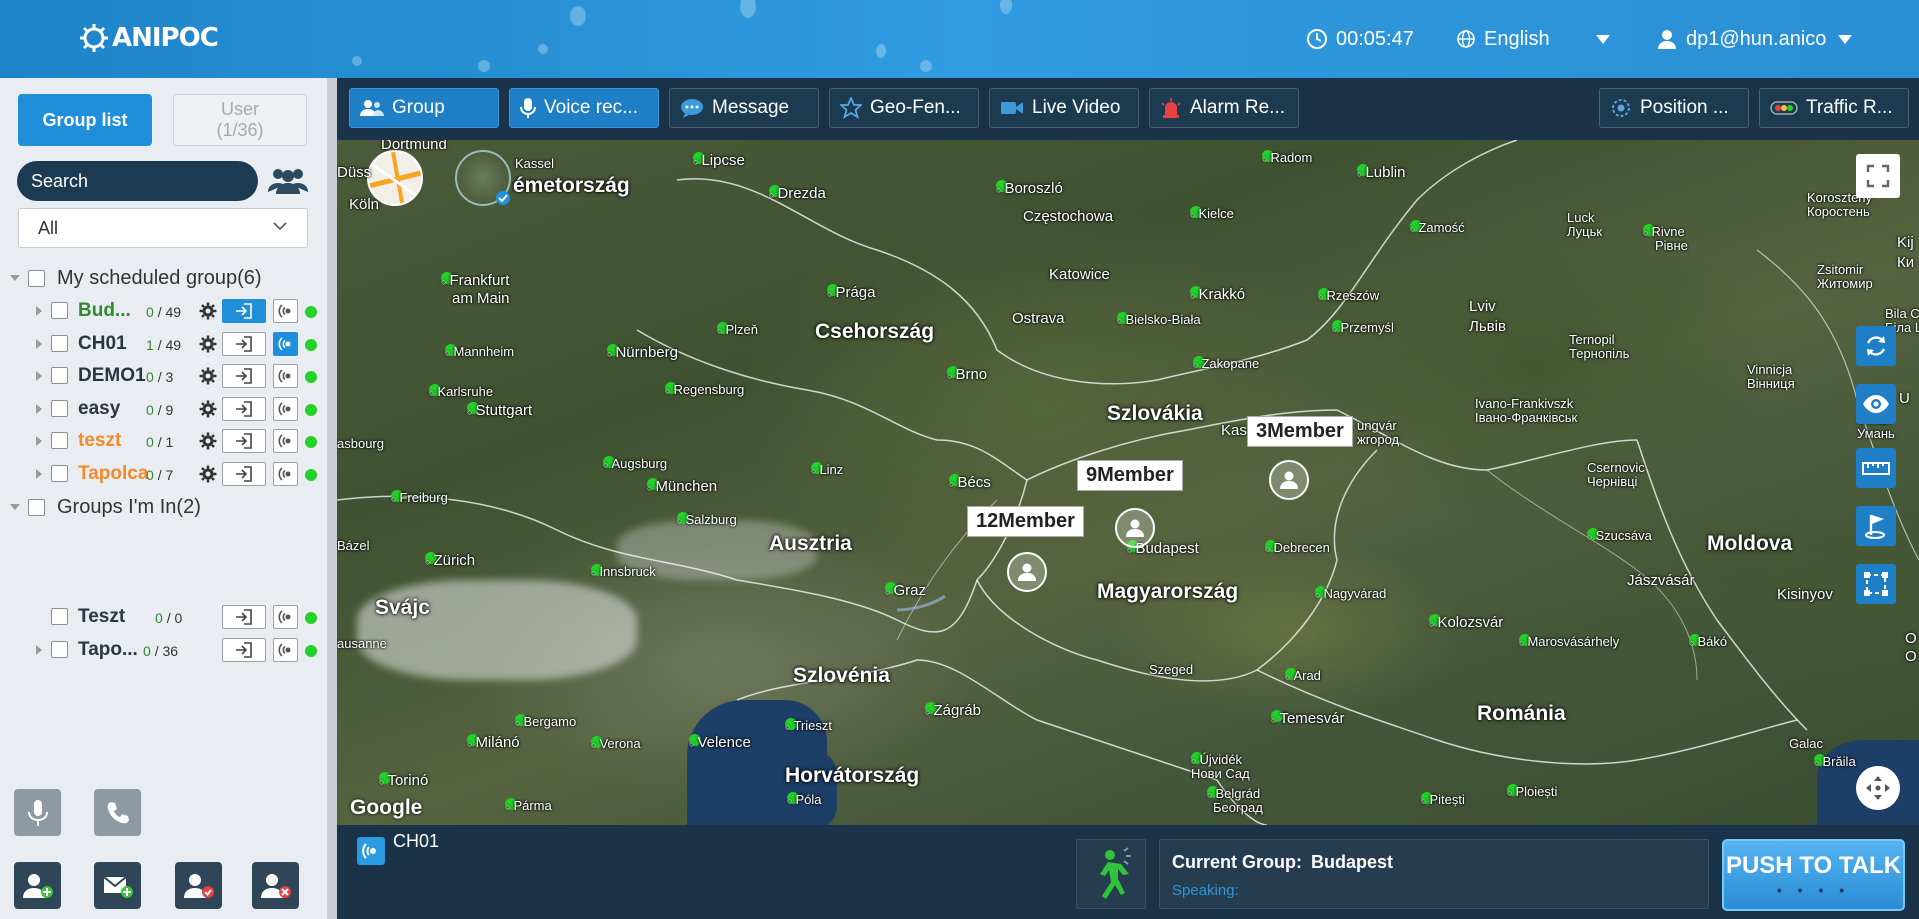  Describe the element at coordinates (275, 885) in the screenshot. I see `user-remove-button` at that location.